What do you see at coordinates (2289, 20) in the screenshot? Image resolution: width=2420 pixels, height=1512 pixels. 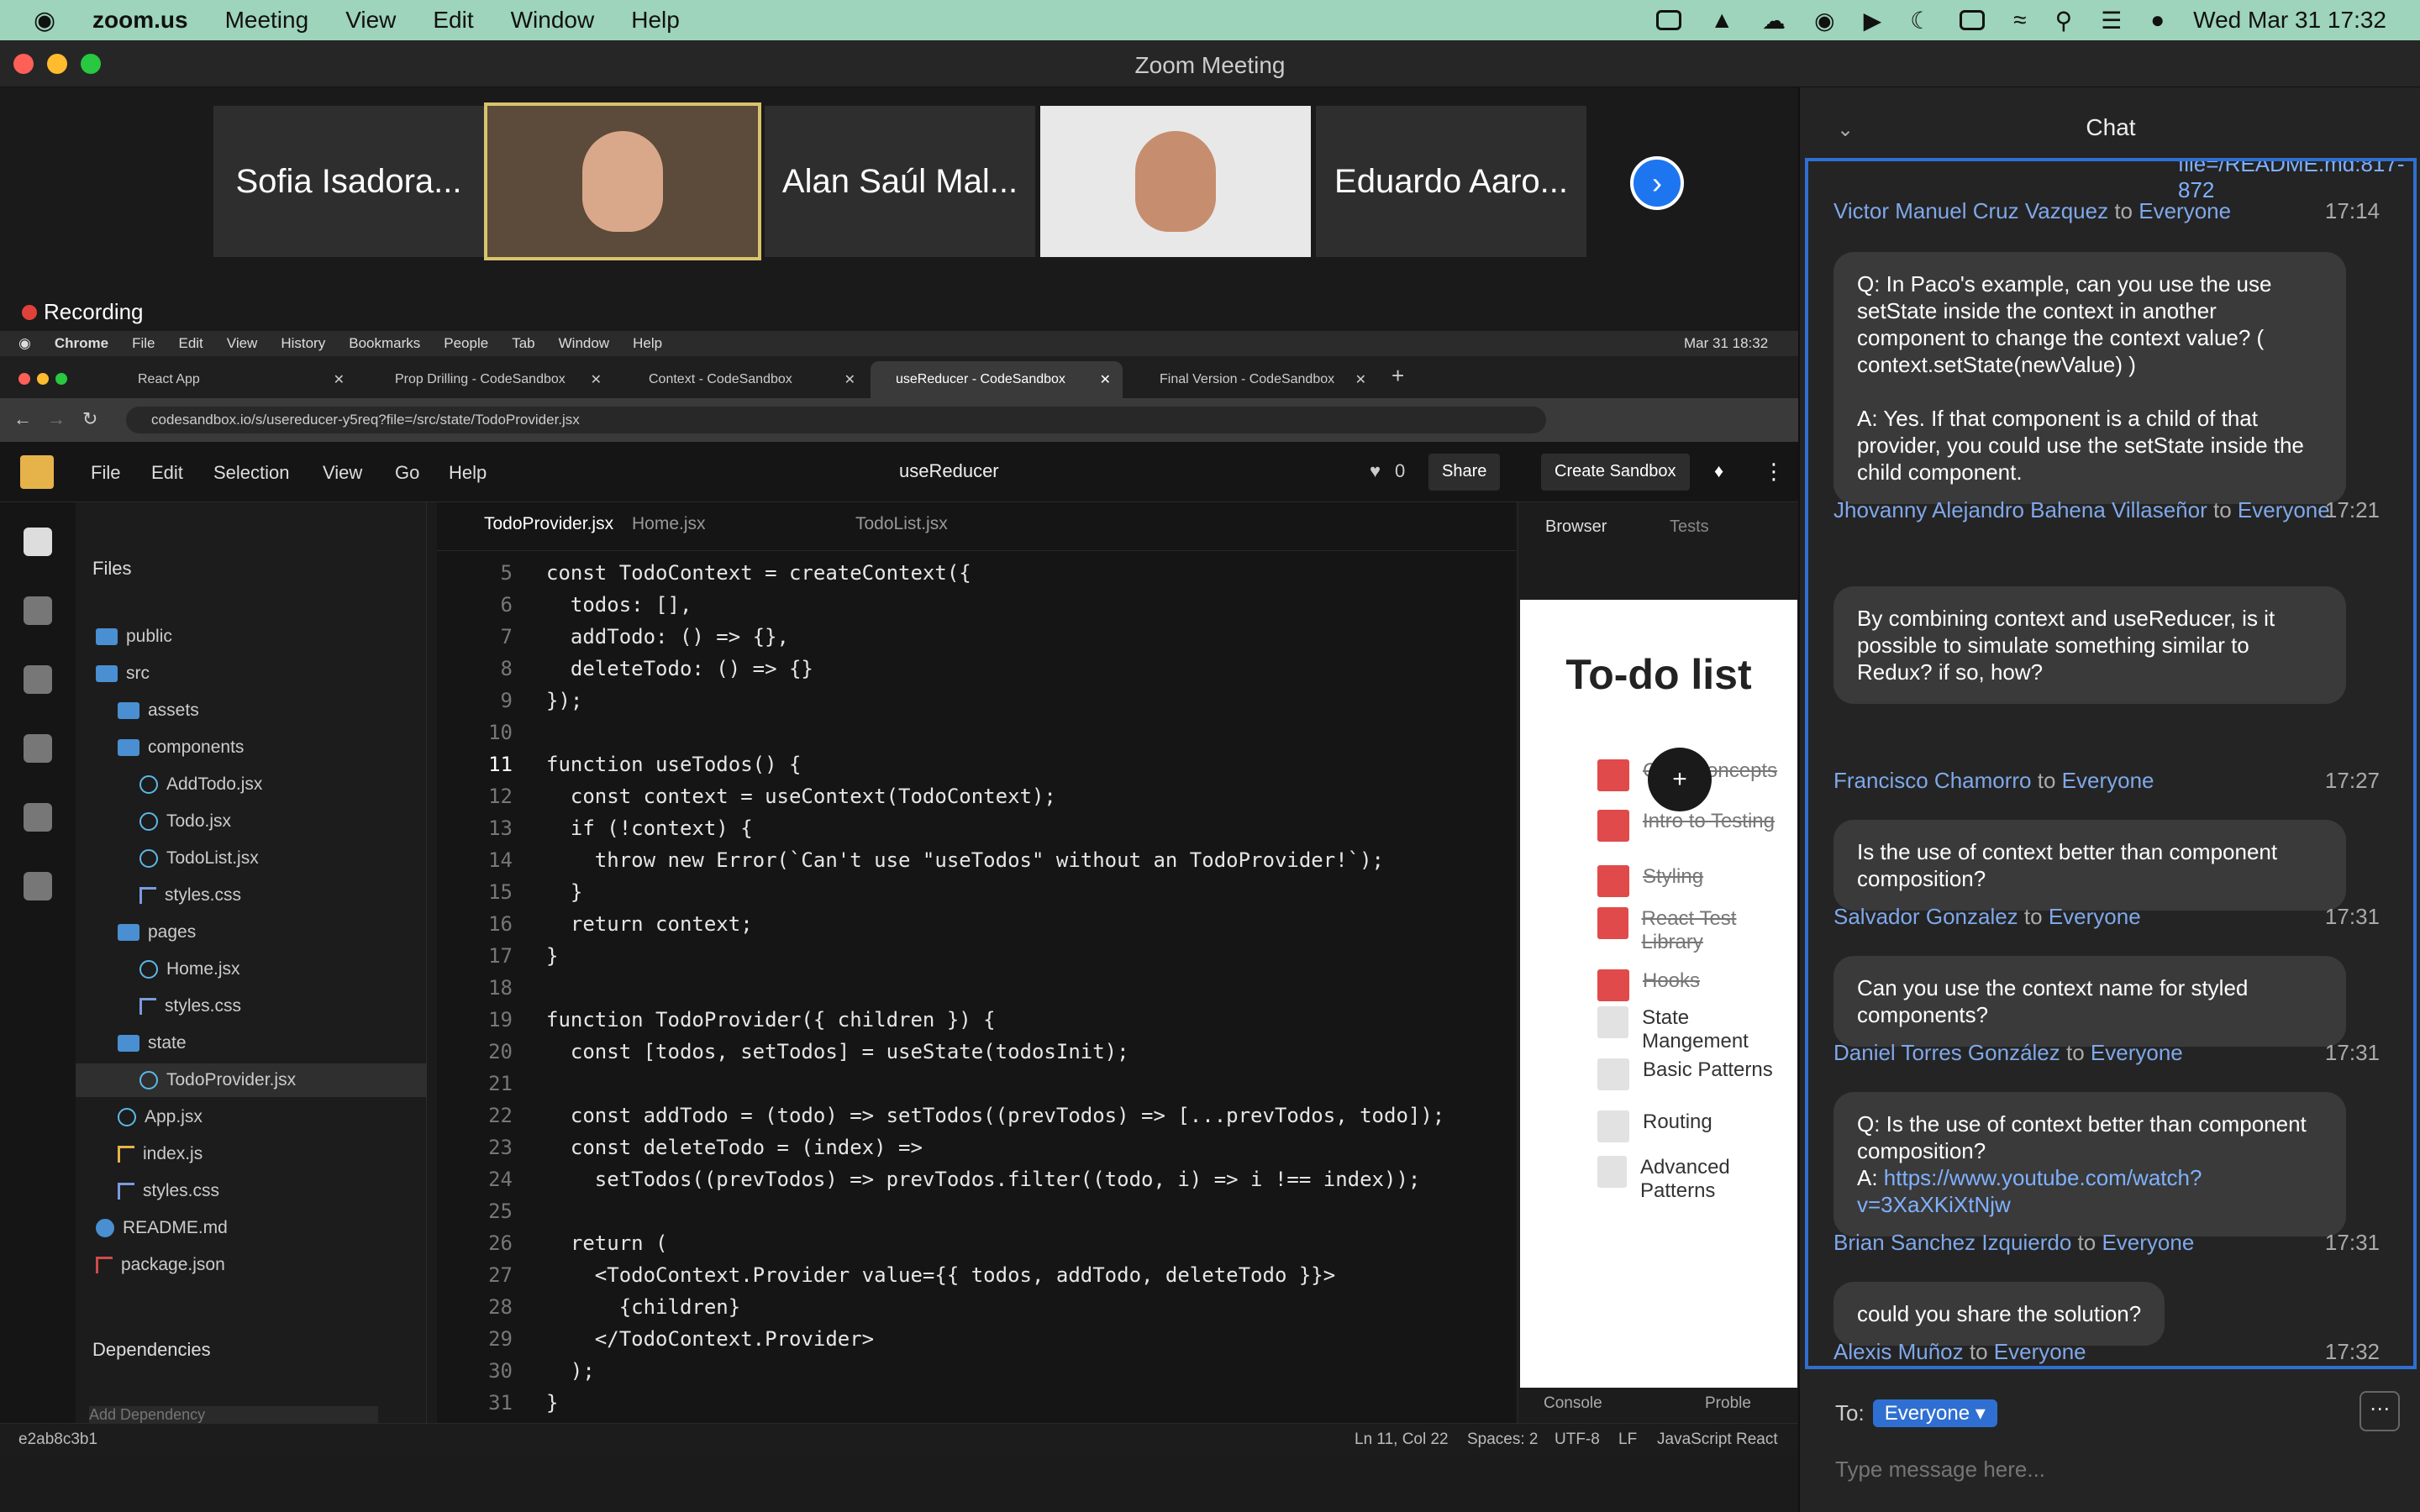 I see `menubar-clock: Wed Mar 31 17:32` at bounding box center [2289, 20].